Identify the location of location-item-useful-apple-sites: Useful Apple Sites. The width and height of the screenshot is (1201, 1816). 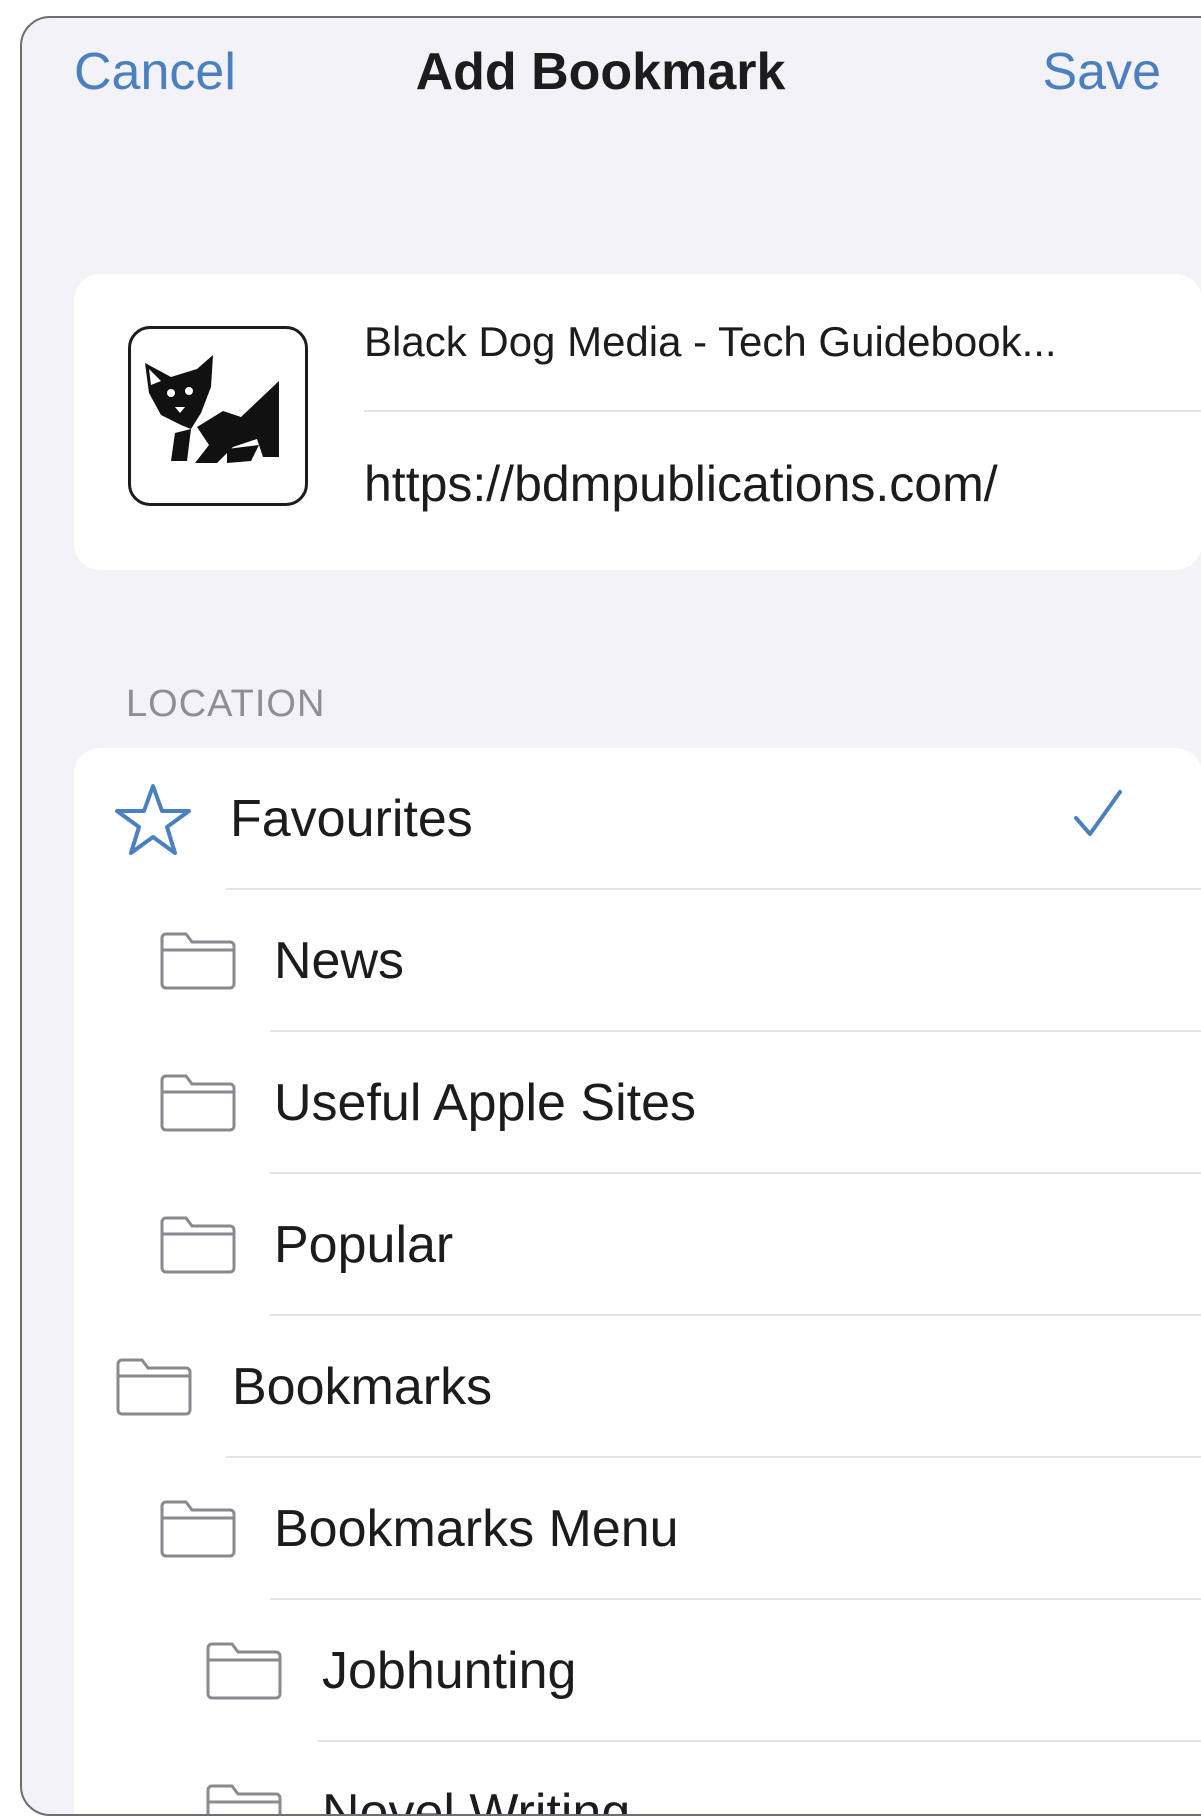
(637, 1103).